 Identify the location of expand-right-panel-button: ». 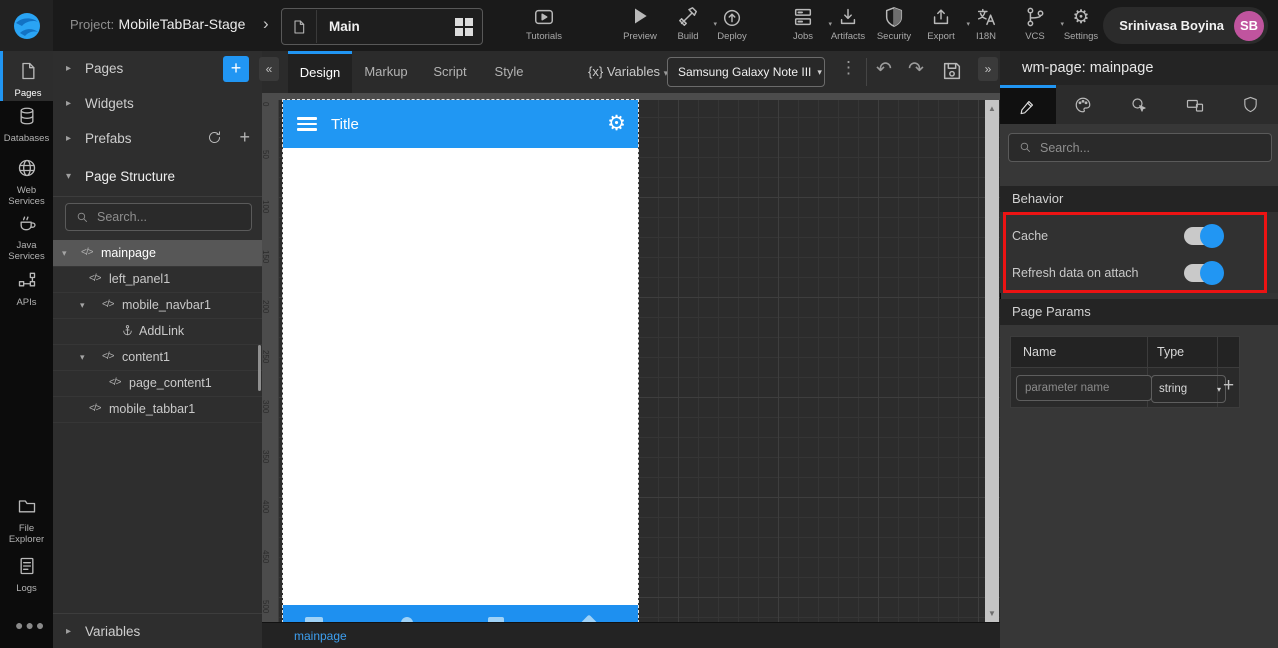
(988, 69).